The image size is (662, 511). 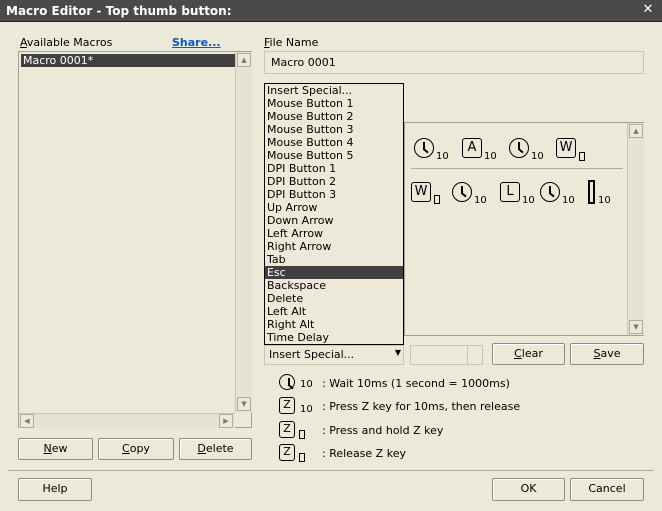 I want to click on scroll-up-icon: ▲, so click(x=244, y=60).